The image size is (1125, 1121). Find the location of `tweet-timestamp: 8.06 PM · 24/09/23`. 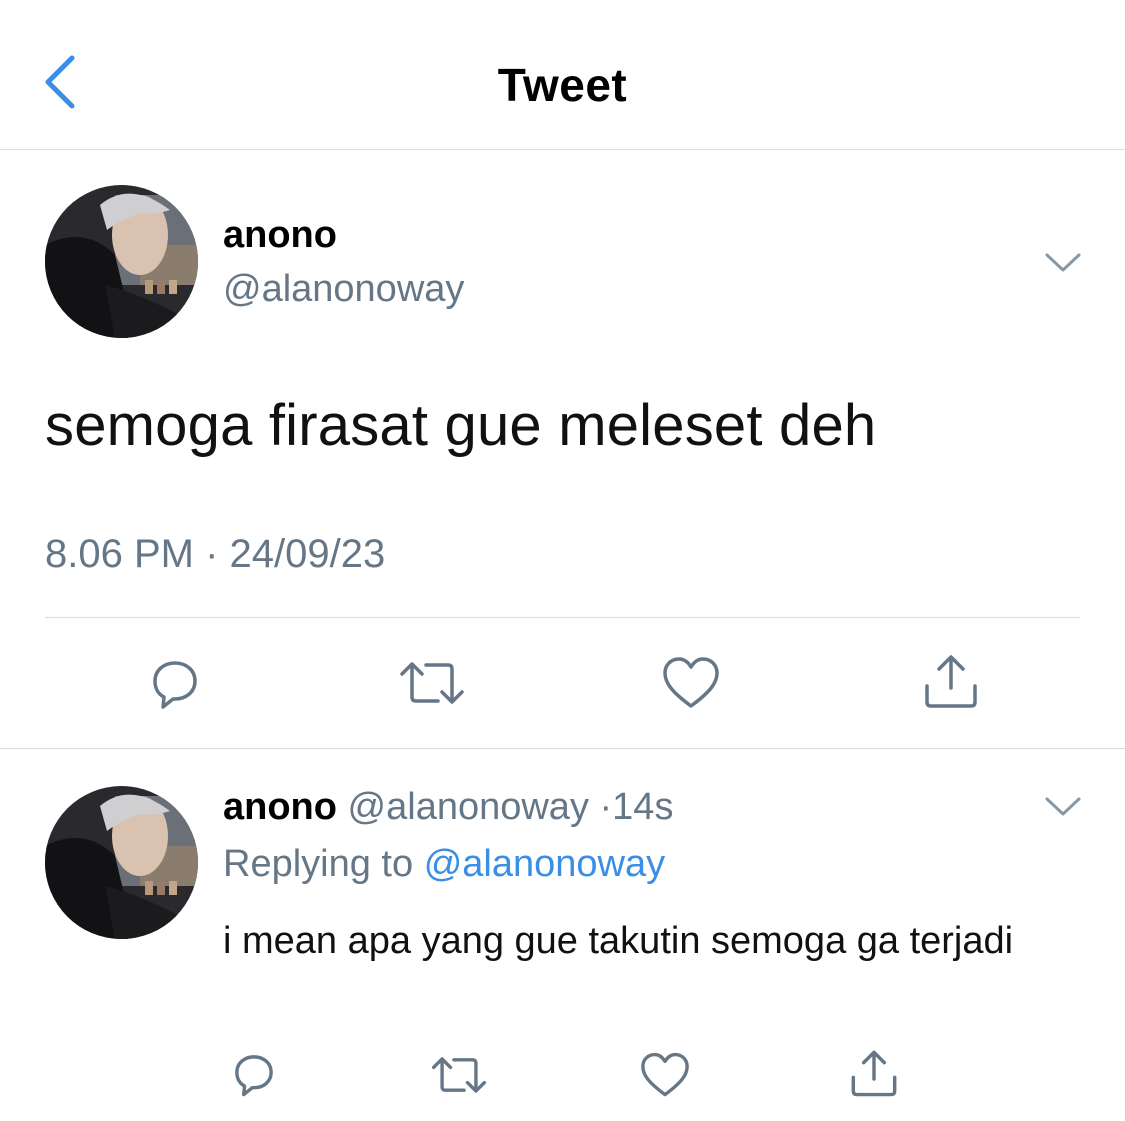

tweet-timestamp: 8.06 PM · 24/09/23 is located at coordinates (215, 554).